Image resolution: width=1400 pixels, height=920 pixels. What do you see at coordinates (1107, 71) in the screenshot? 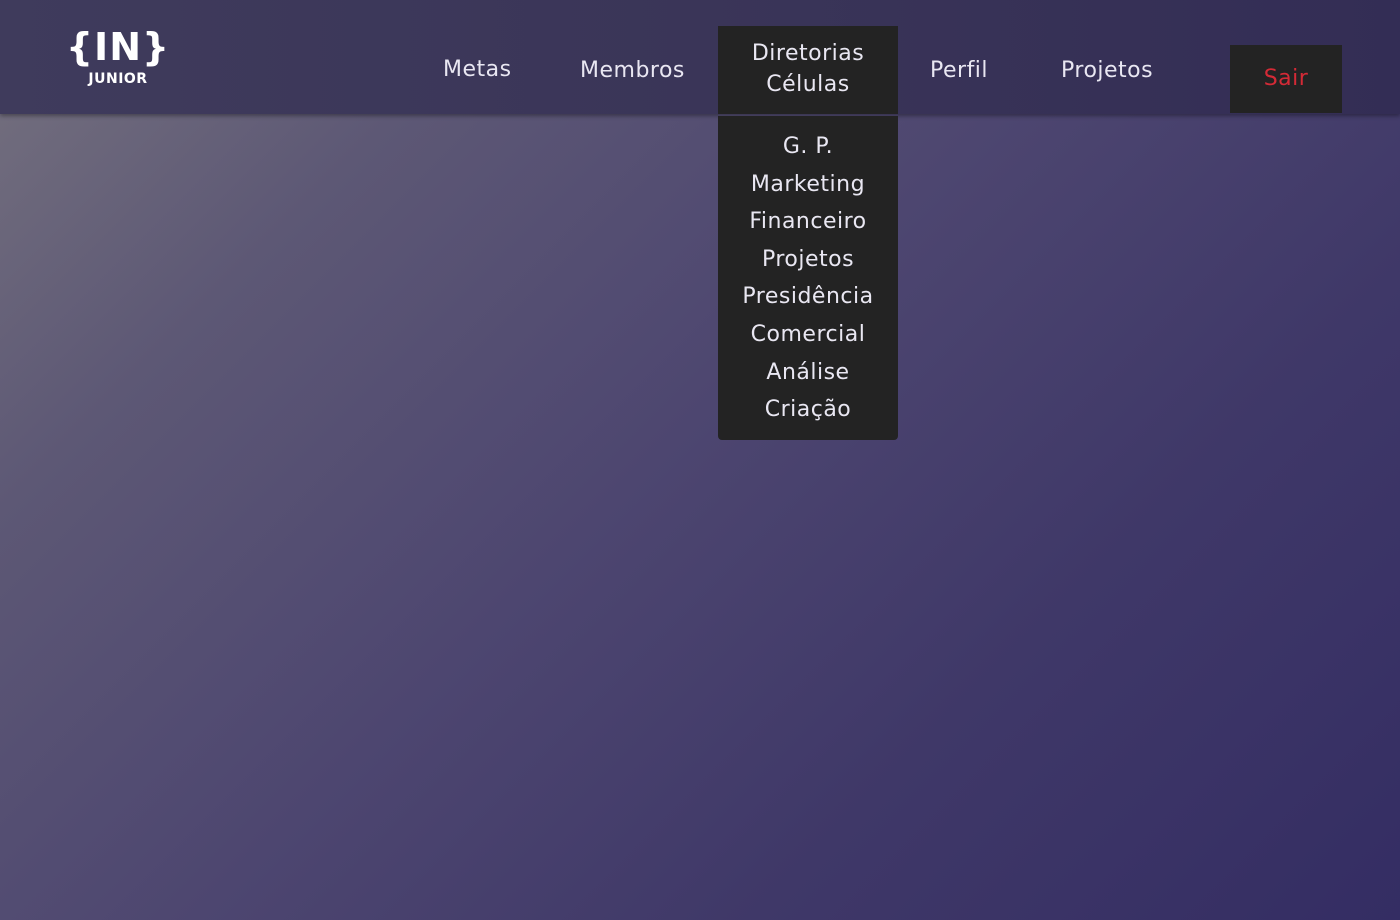
I see `nav-link-projetos: Projetos` at bounding box center [1107, 71].